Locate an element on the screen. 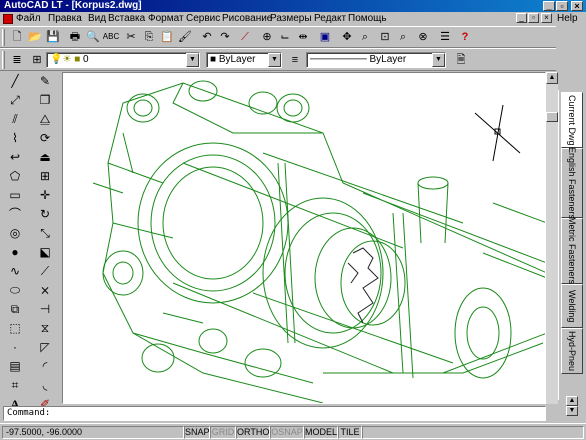 The width and height of the screenshot is (586, 440). offset-icon: ⟳ is located at coordinates (45, 138).